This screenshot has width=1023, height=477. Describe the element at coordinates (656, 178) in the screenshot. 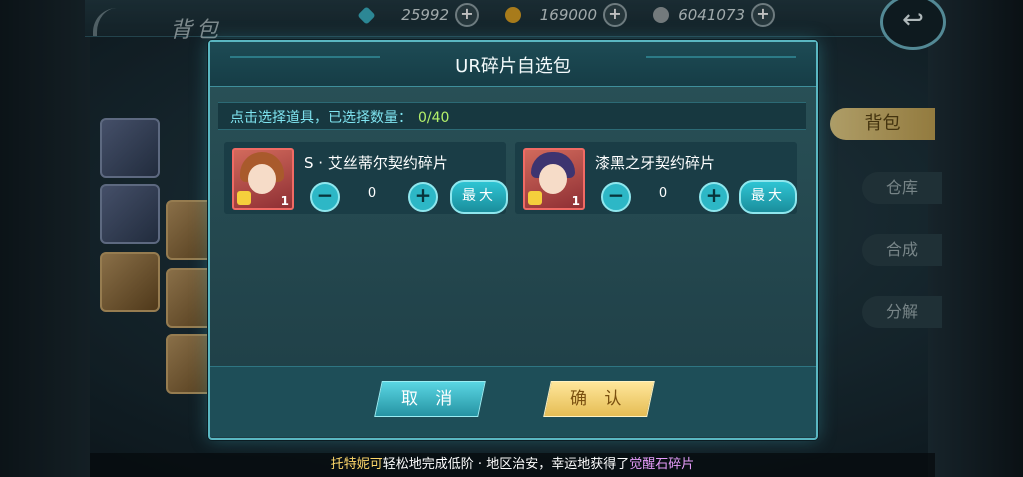

I see `fragment-item: 1 漆黑之牙契约碎片 − 0 + 最大` at that location.